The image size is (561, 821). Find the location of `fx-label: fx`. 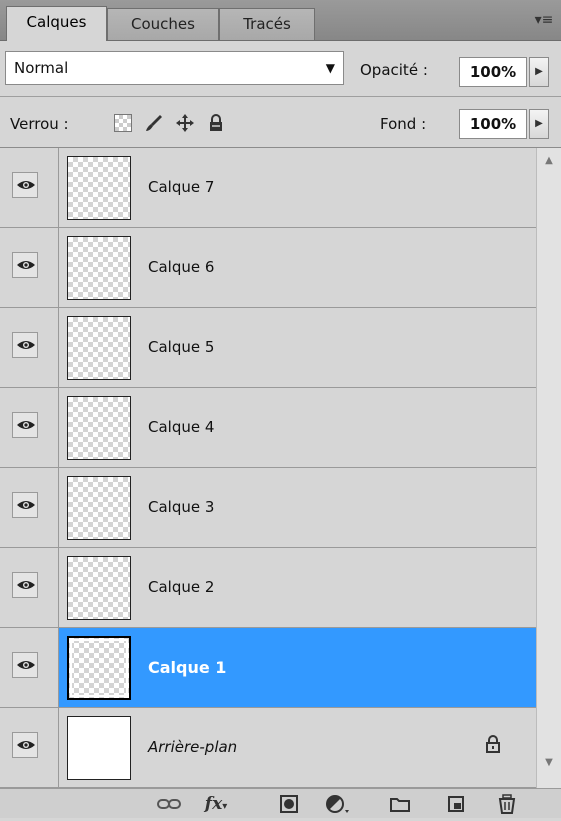

fx-label: fx is located at coordinates (213, 804).